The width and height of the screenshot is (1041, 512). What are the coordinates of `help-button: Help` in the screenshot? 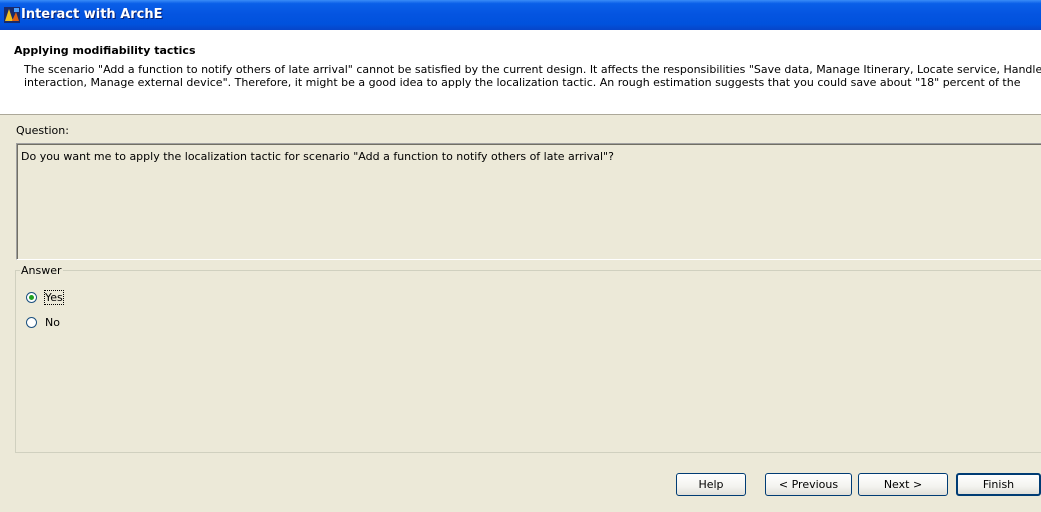 It's located at (711, 484).